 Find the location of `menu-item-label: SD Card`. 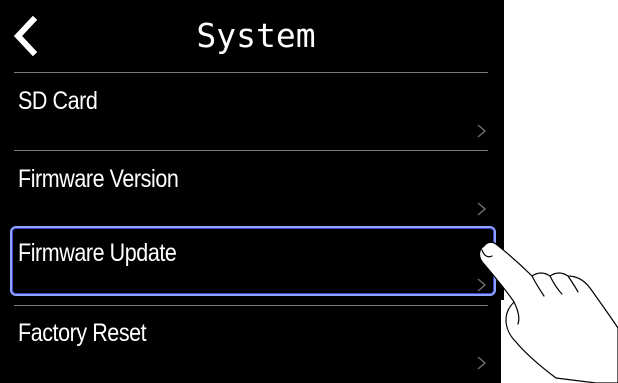

menu-item-label: SD Card is located at coordinates (58, 101).